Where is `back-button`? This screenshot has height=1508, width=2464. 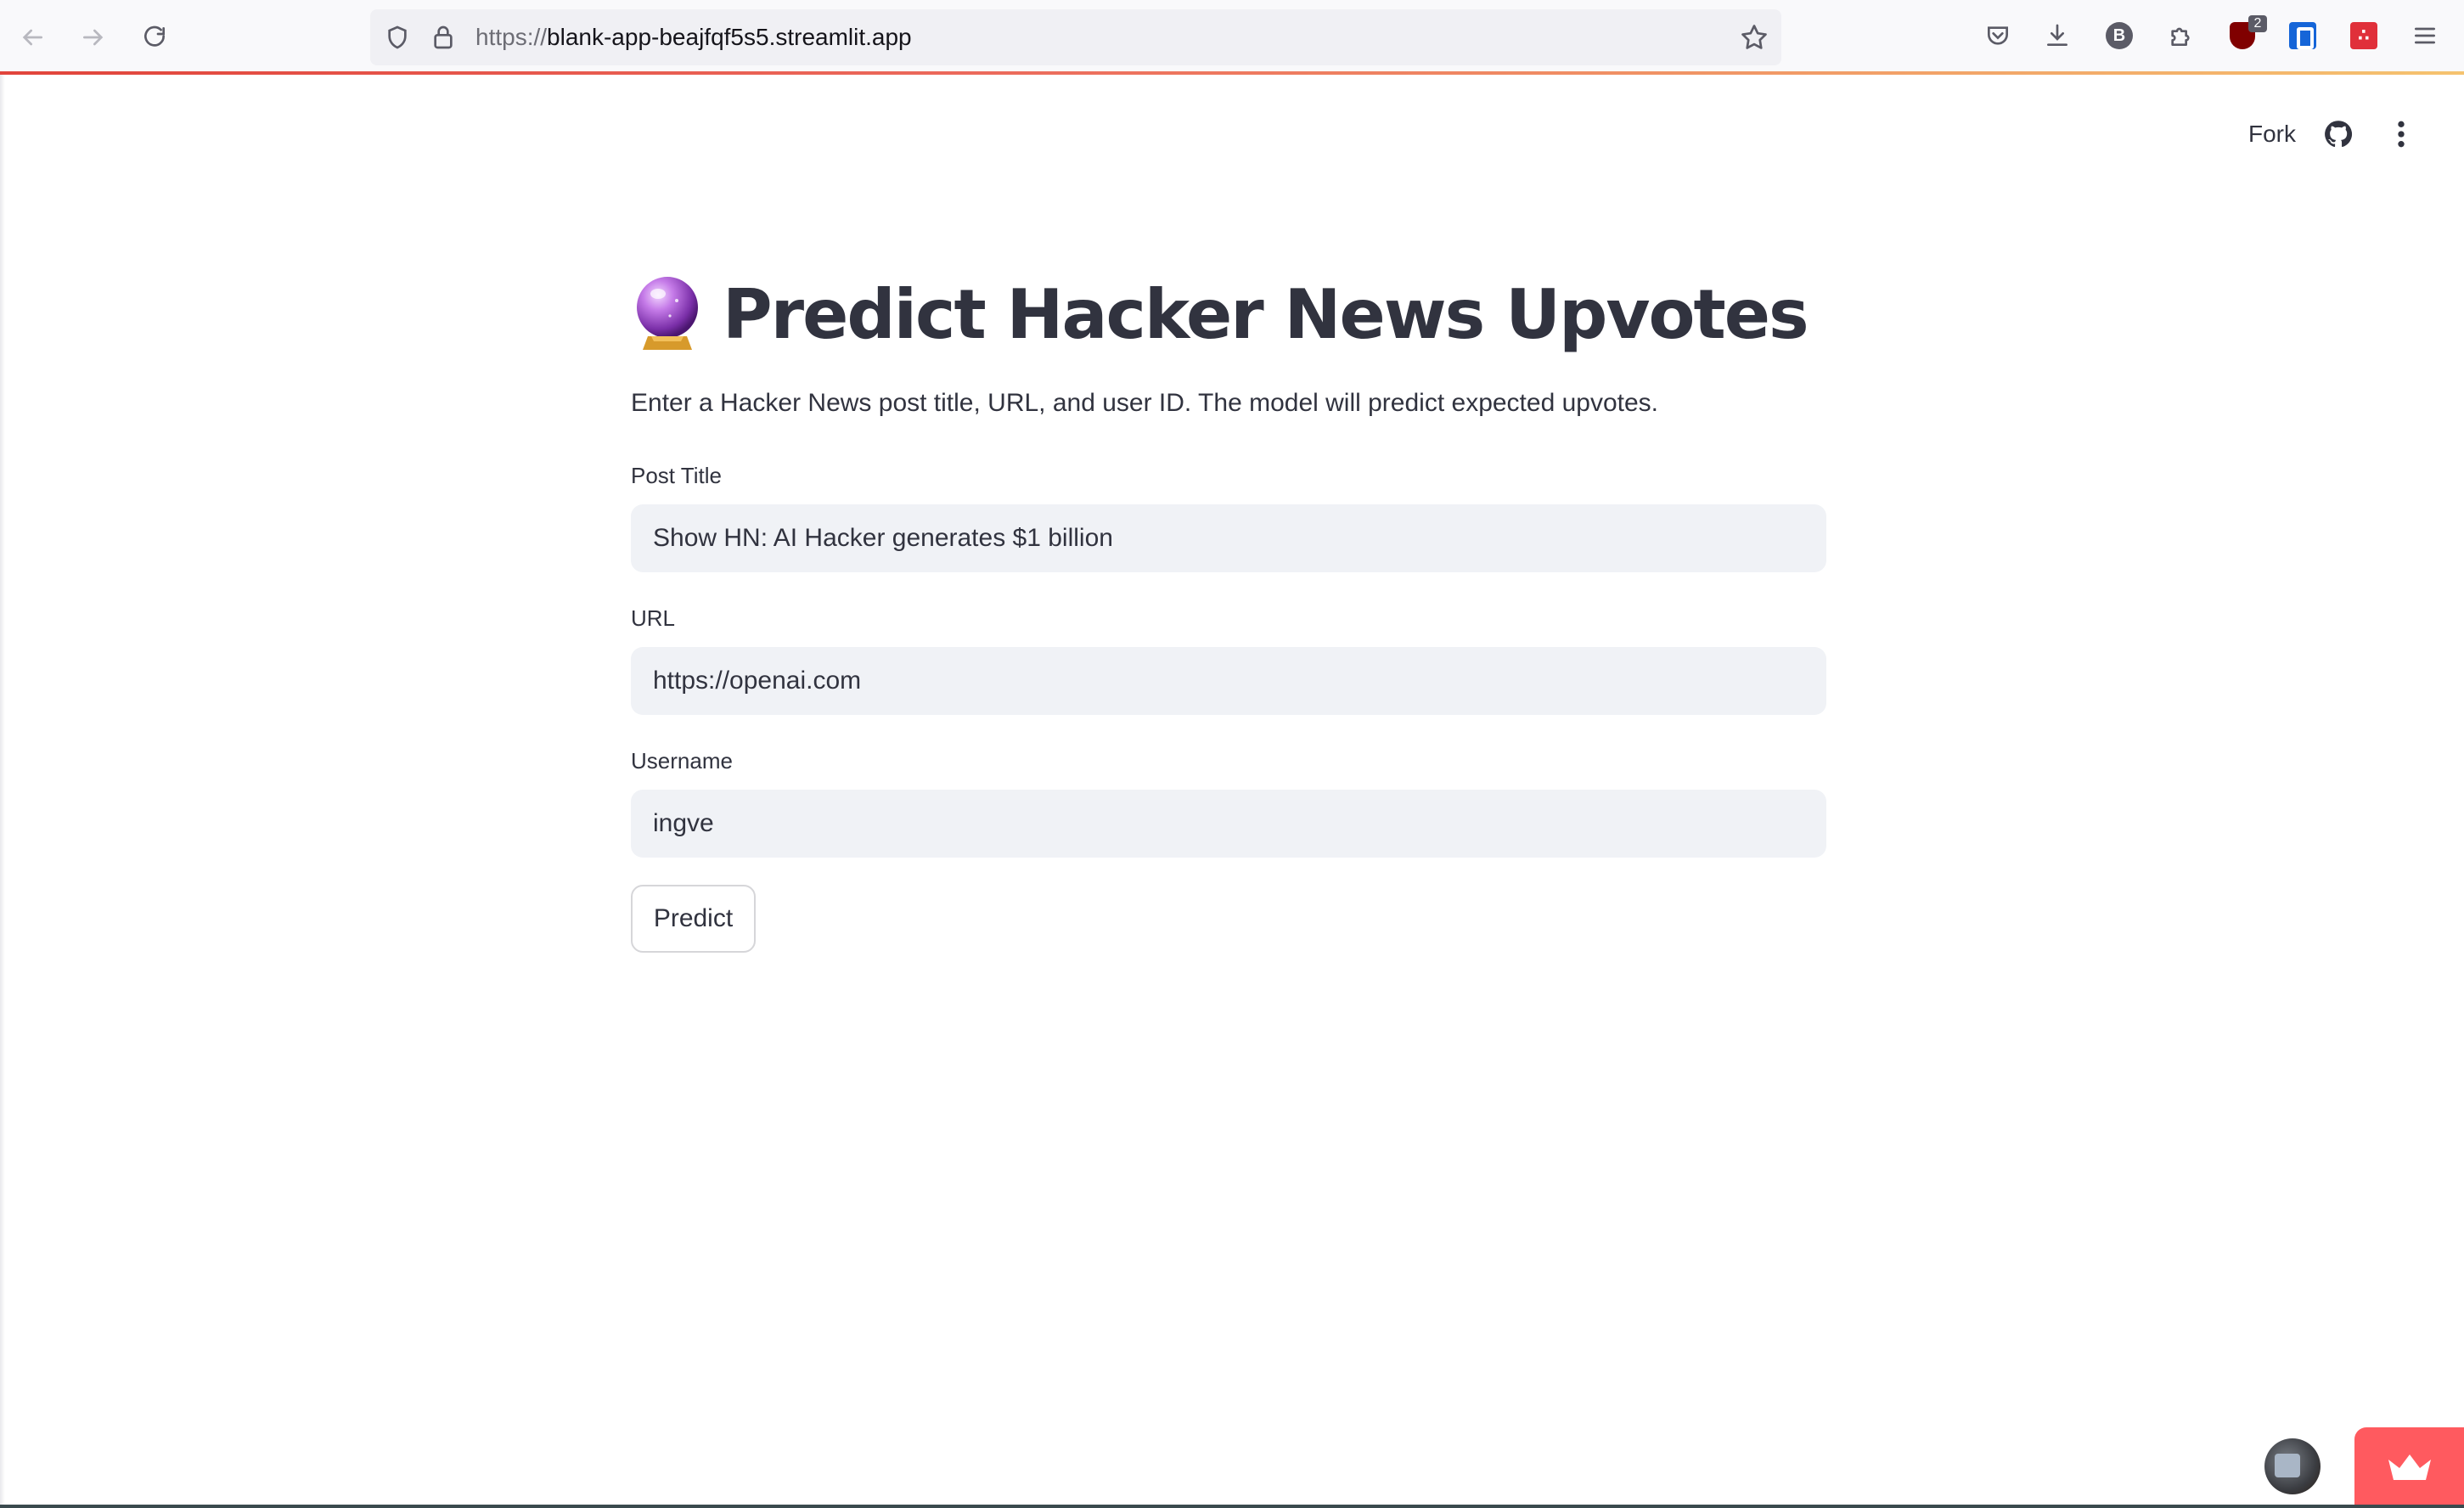
back-button is located at coordinates (32, 37).